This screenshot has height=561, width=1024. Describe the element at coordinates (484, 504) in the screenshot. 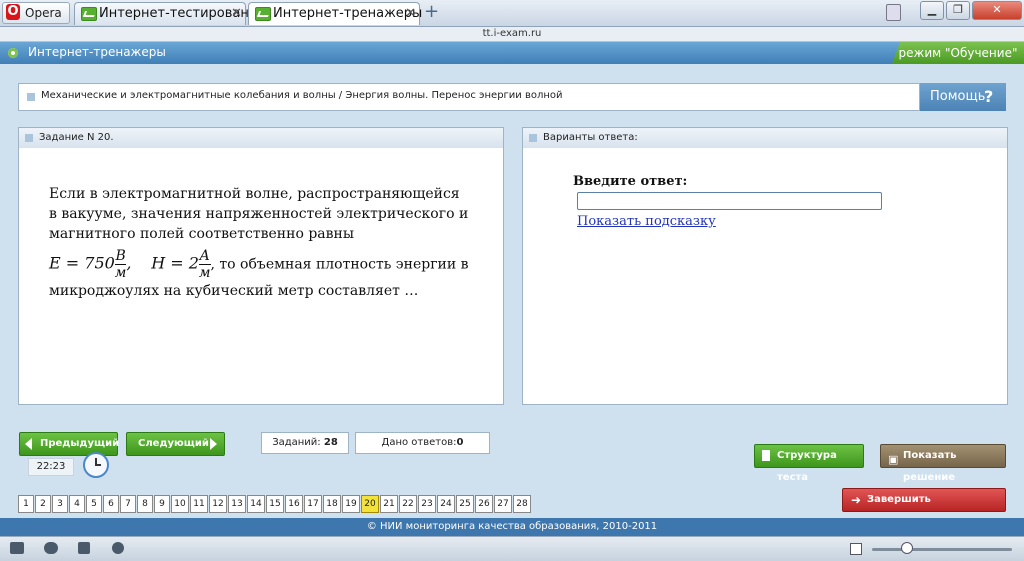

I see `page-button-26: 26` at that location.